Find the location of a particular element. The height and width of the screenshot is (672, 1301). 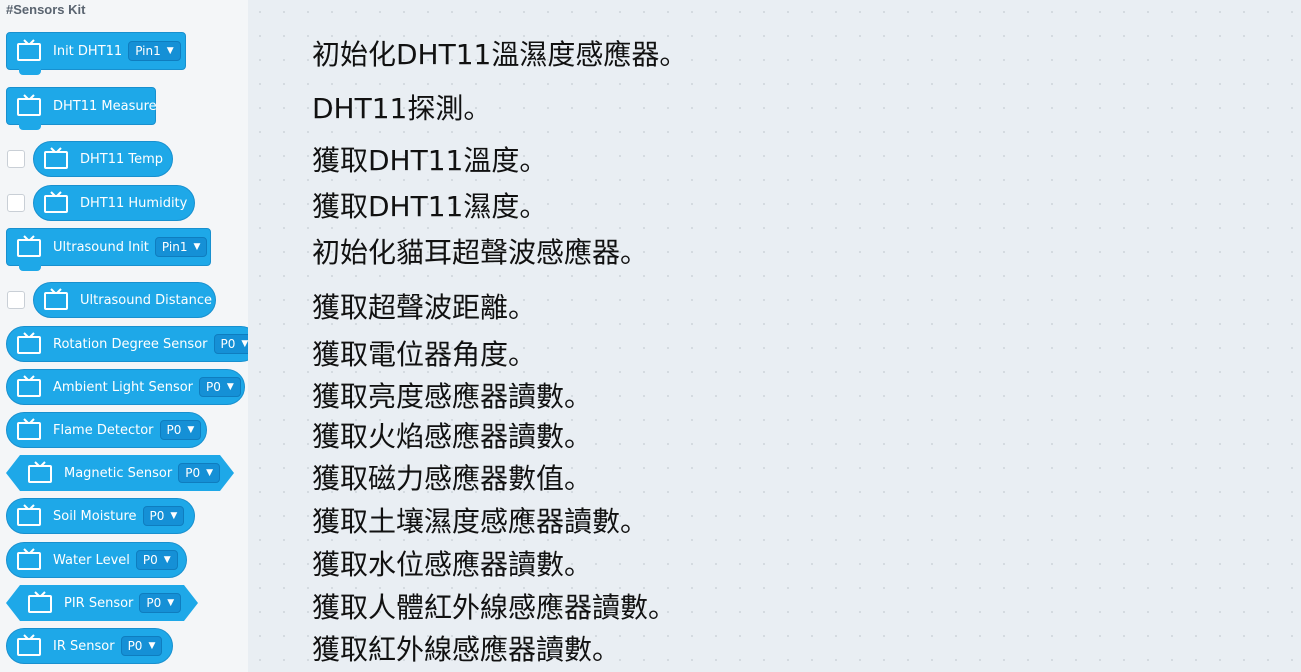

block-water-level: Water Level P0 ▼ is located at coordinates (96, 560).